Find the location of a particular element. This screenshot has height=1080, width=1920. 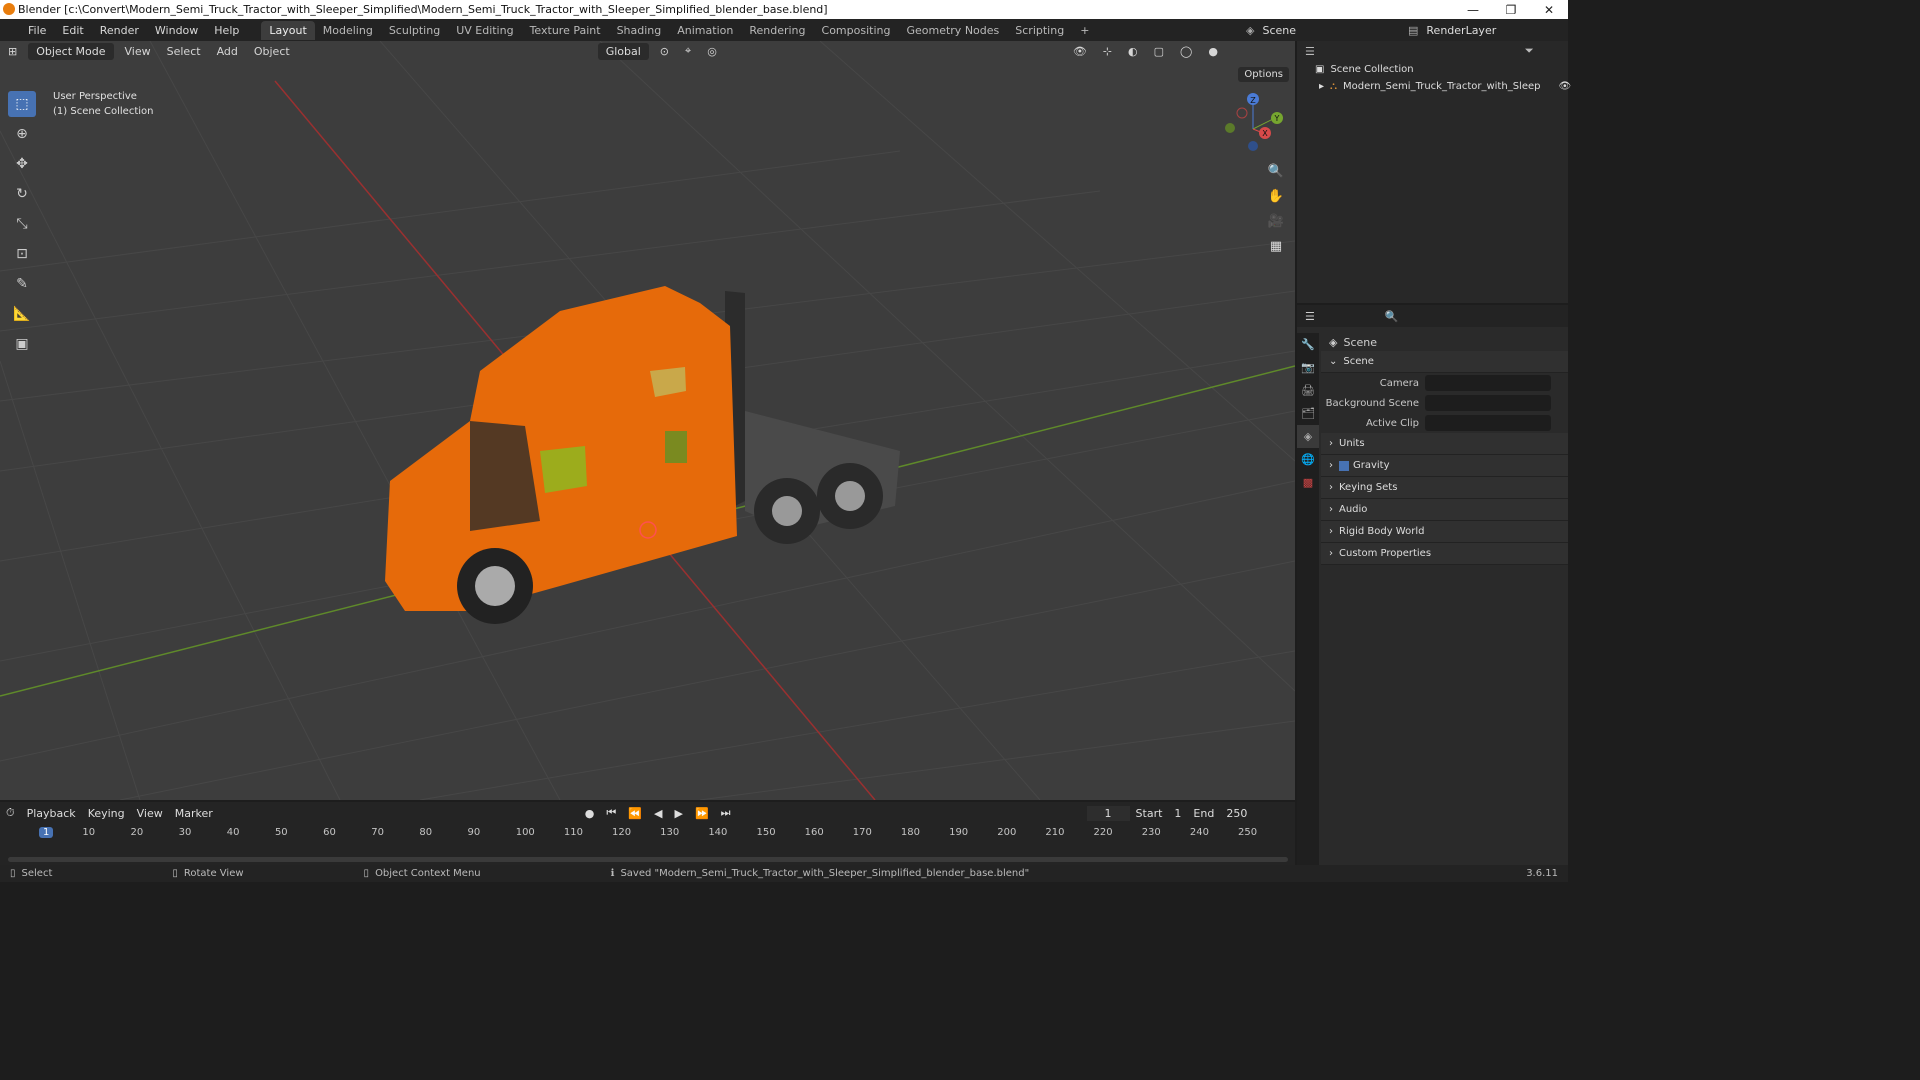

viewport-menu-add: Add is located at coordinates (227, 51).